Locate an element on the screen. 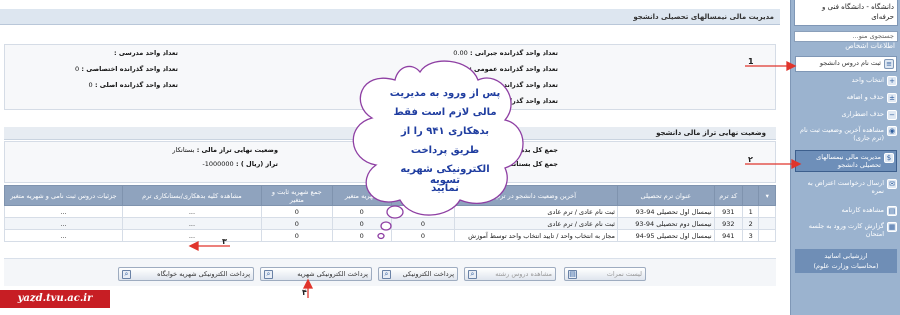 This screenshot has width=900, height=315. sidebar-item-grade-objection: ✉ ارسال درخواست اعتراض به نمره is located at coordinates (846, 187).